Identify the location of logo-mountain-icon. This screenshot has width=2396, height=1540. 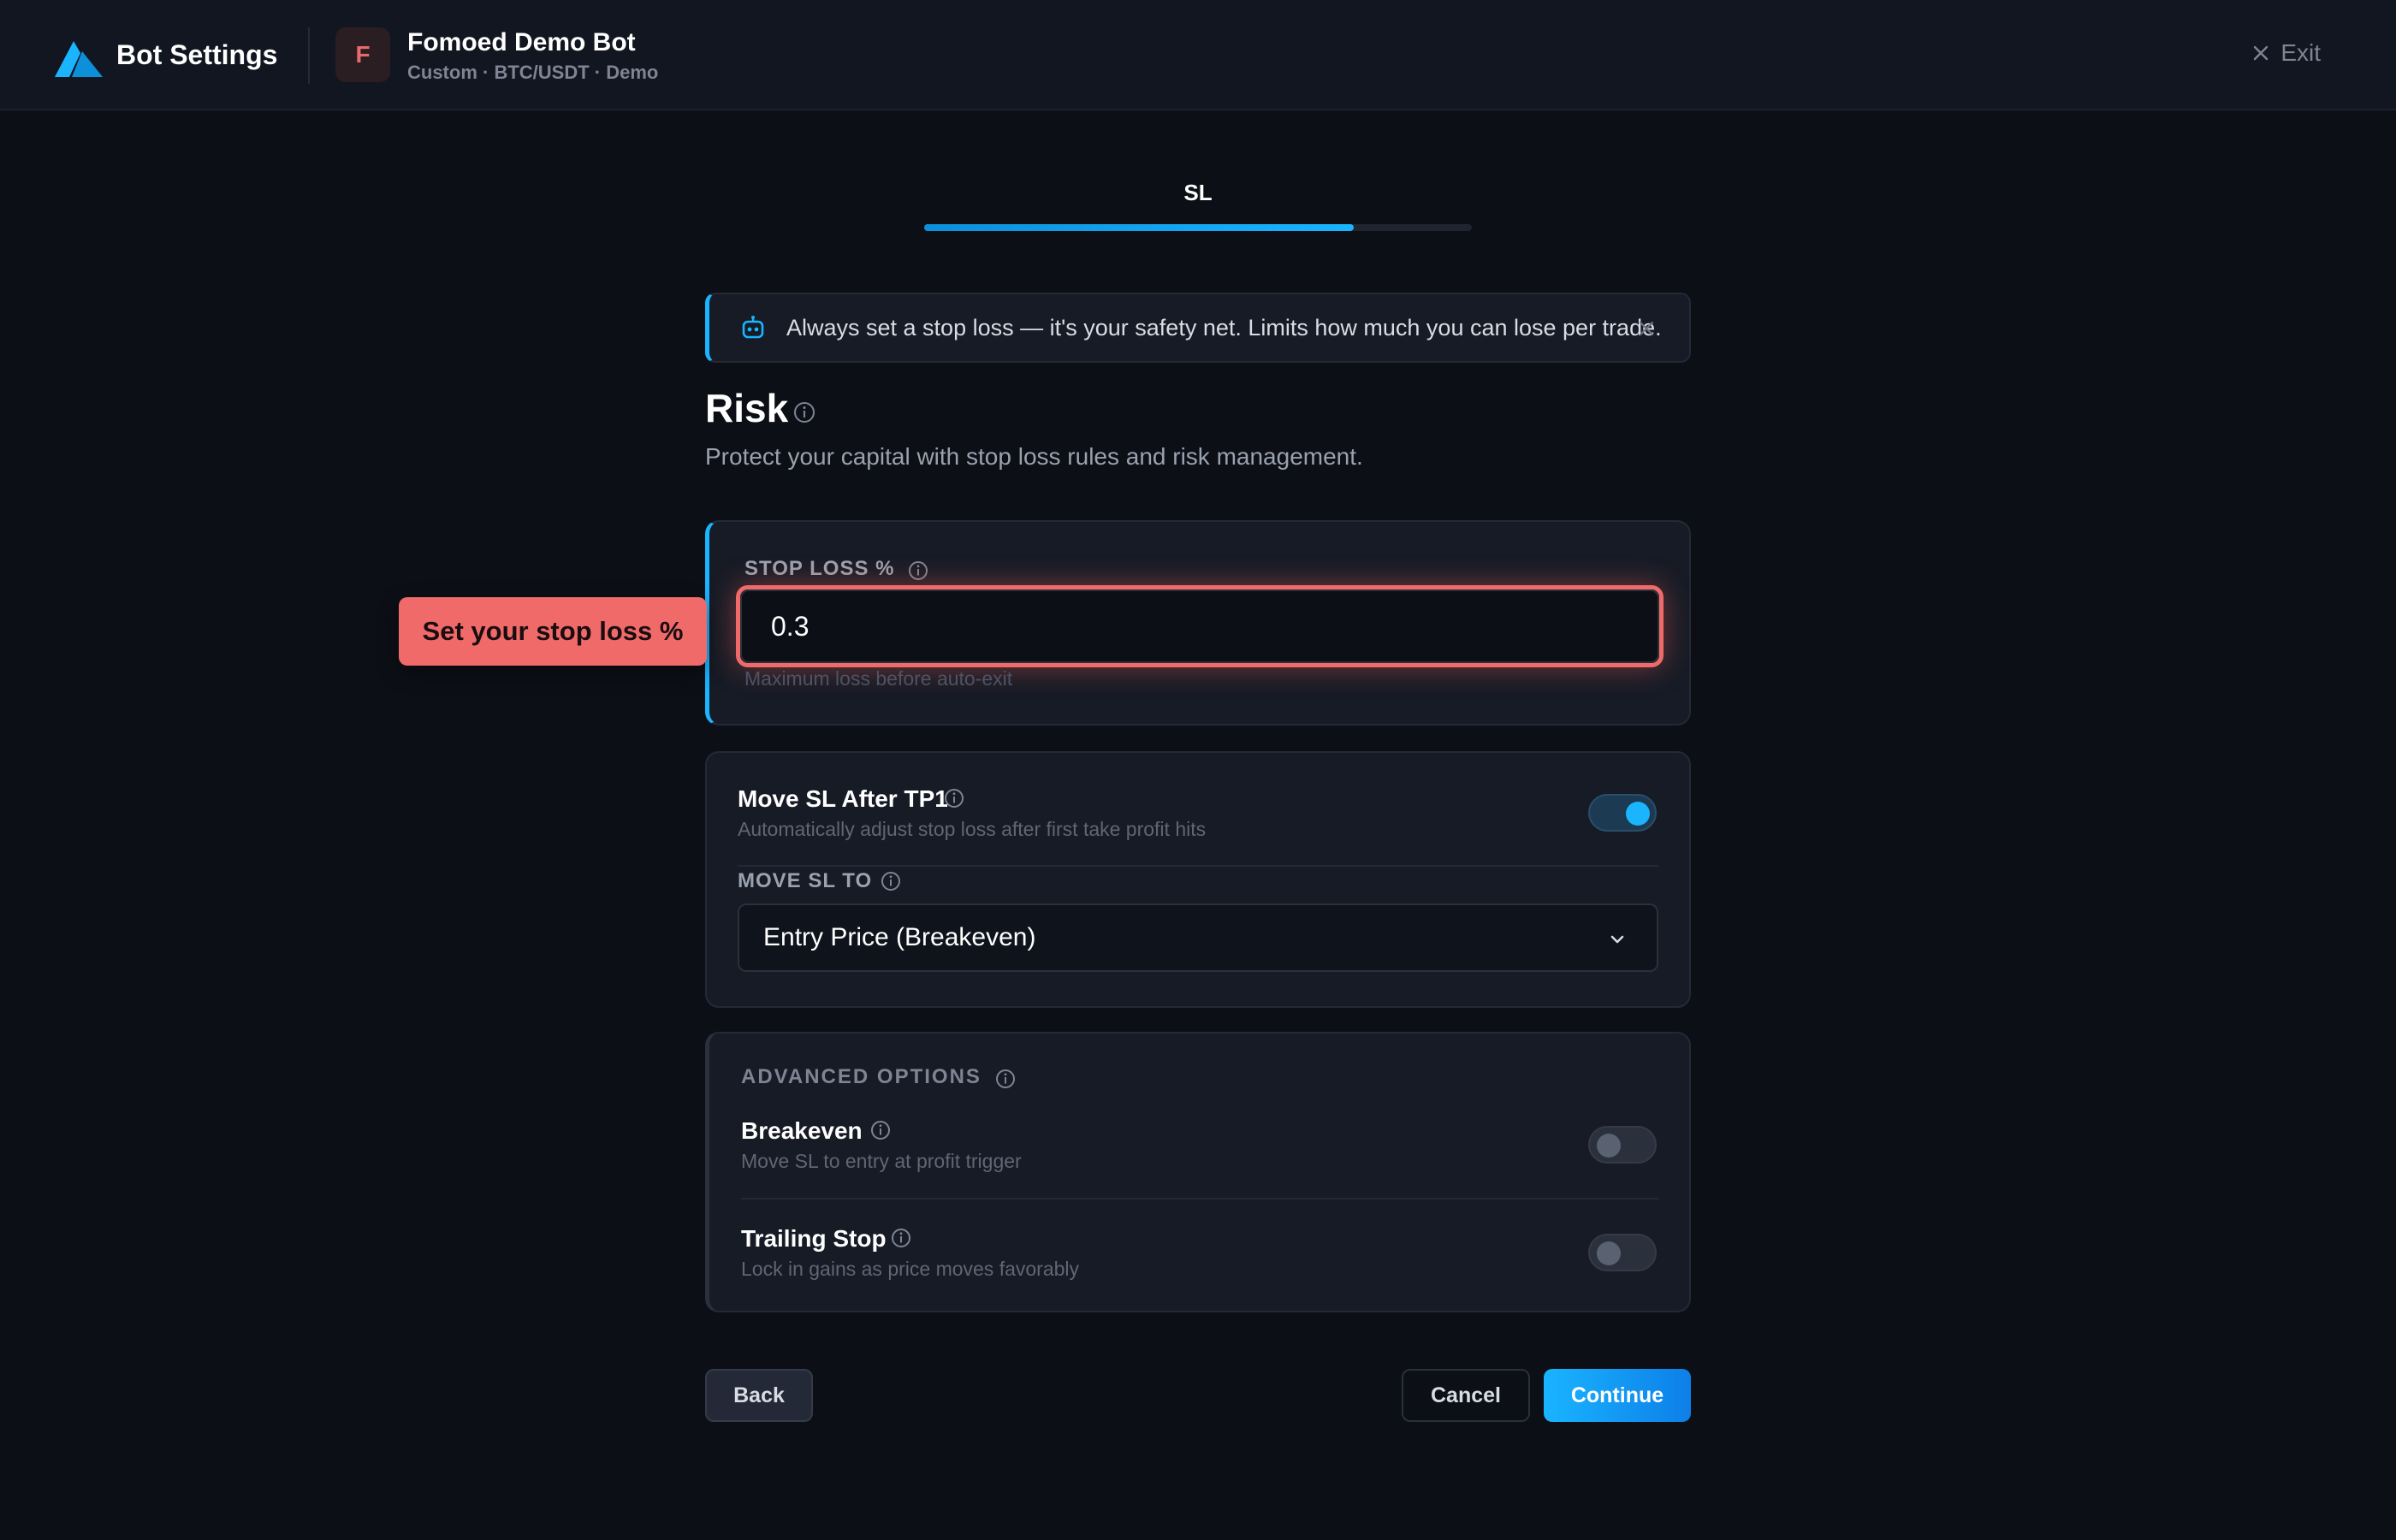
(79, 59).